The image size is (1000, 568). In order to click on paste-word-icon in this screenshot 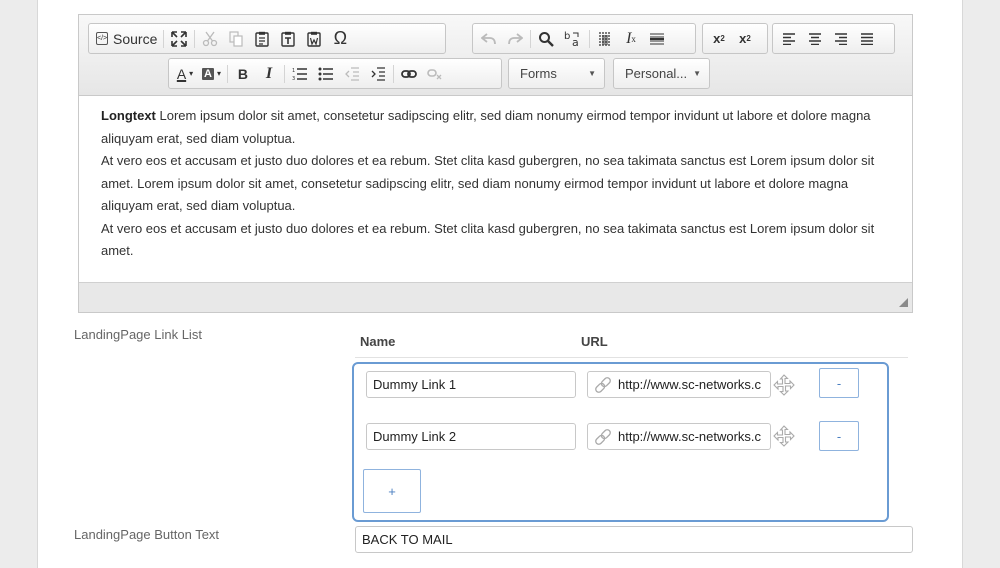, I will do `click(314, 38)`.